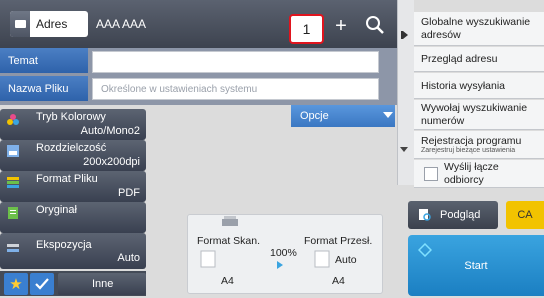 The width and height of the screenshot is (544, 298). What do you see at coordinates (338, 241) in the screenshot?
I see `send-size-label: Format Przesł.` at bounding box center [338, 241].